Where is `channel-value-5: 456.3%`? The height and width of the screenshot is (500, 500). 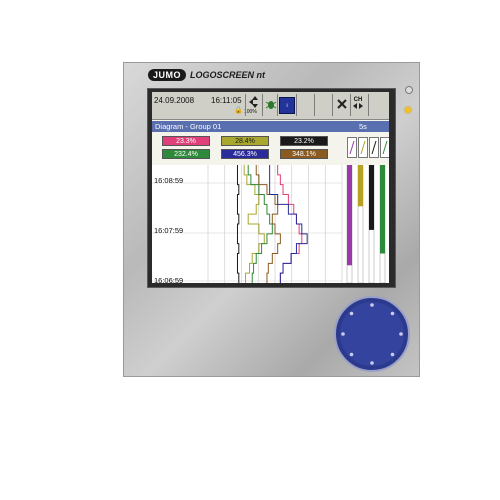 channel-value-5: 456.3% is located at coordinates (245, 154).